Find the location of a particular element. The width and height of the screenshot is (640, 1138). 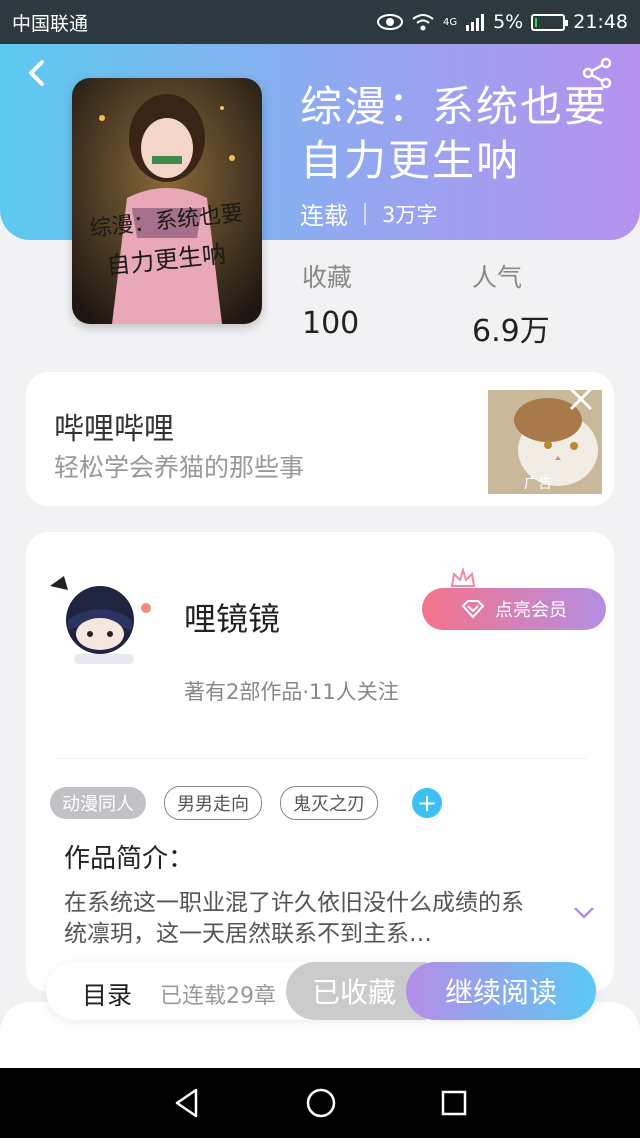

add-tag-button: + is located at coordinates (427, 803).